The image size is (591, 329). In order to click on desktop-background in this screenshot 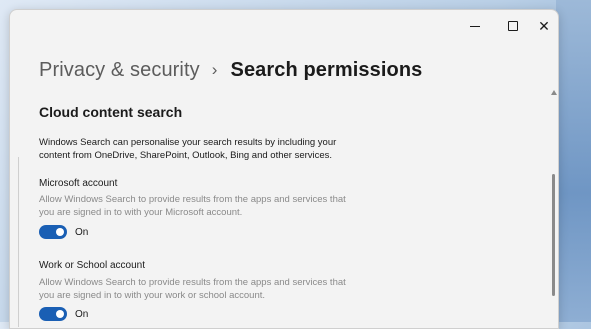, I will do `click(573, 161)`.